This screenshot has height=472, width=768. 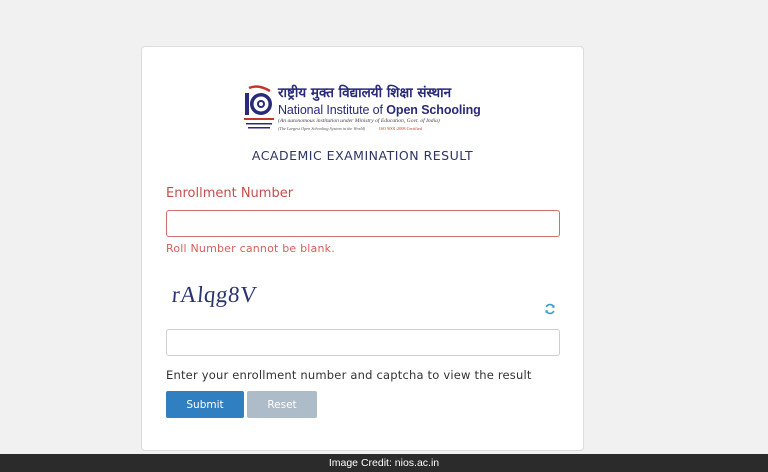 I want to click on logo-english-prefix: National Institute of, so click(x=332, y=110).